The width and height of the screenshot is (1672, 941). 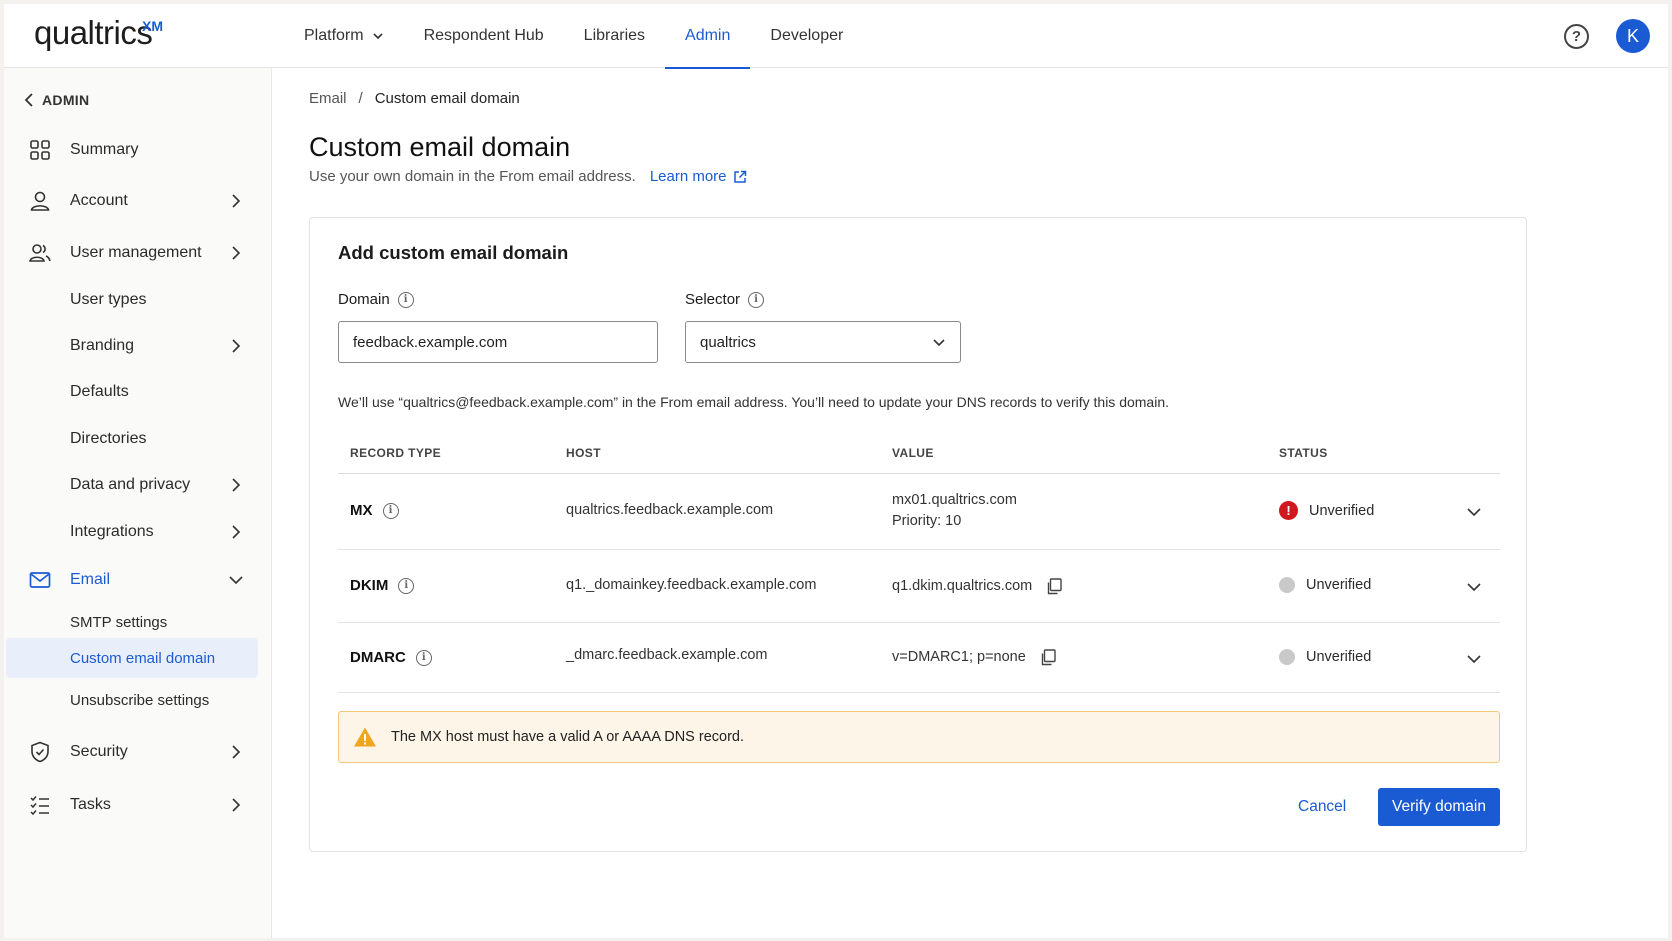 What do you see at coordinates (919, 452) in the screenshot?
I see `table-header: RECORD TYPE HOST VALUE STATUS` at bounding box center [919, 452].